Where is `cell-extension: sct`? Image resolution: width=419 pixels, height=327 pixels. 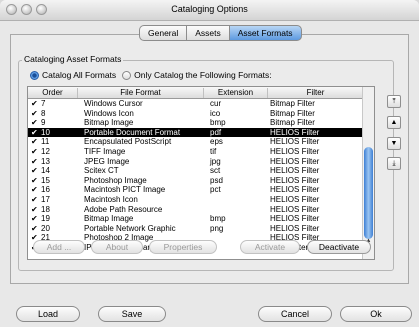
cell-extension: sct is located at coordinates (215, 171).